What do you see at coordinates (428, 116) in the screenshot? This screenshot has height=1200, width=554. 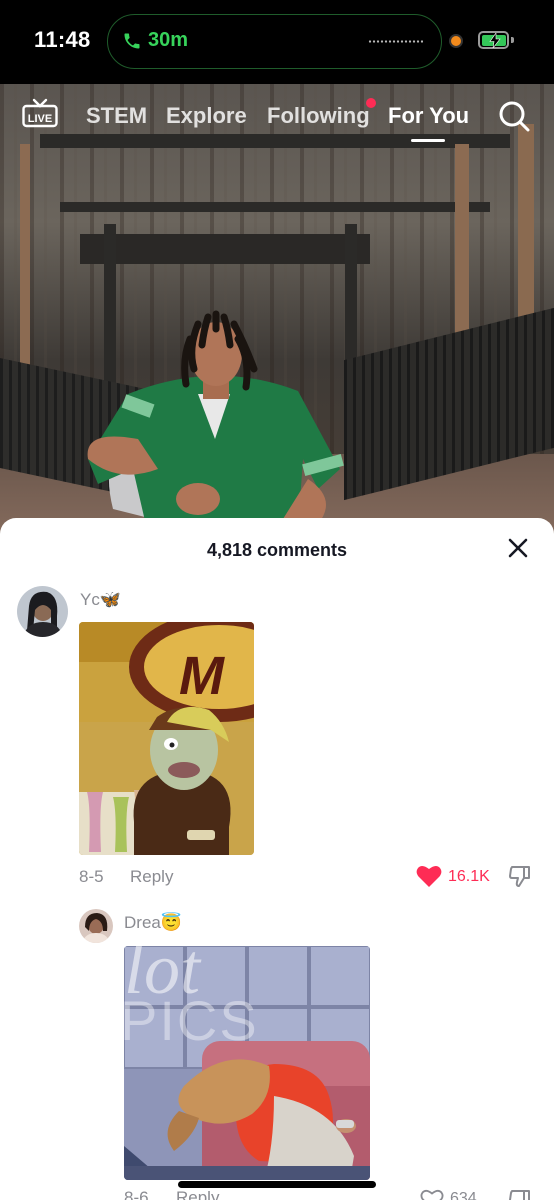 I see `tab-for-you: For You` at bounding box center [428, 116].